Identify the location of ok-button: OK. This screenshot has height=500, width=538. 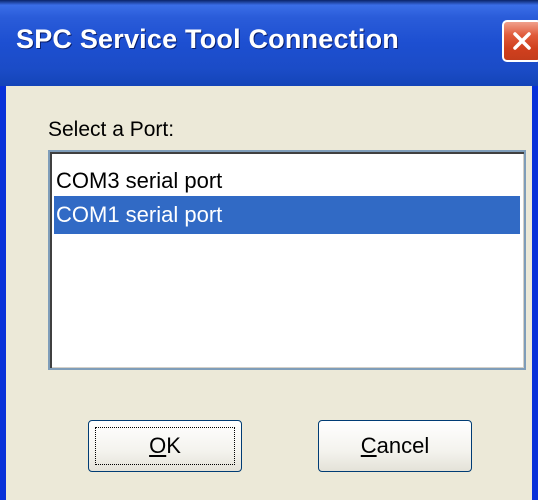
(165, 446).